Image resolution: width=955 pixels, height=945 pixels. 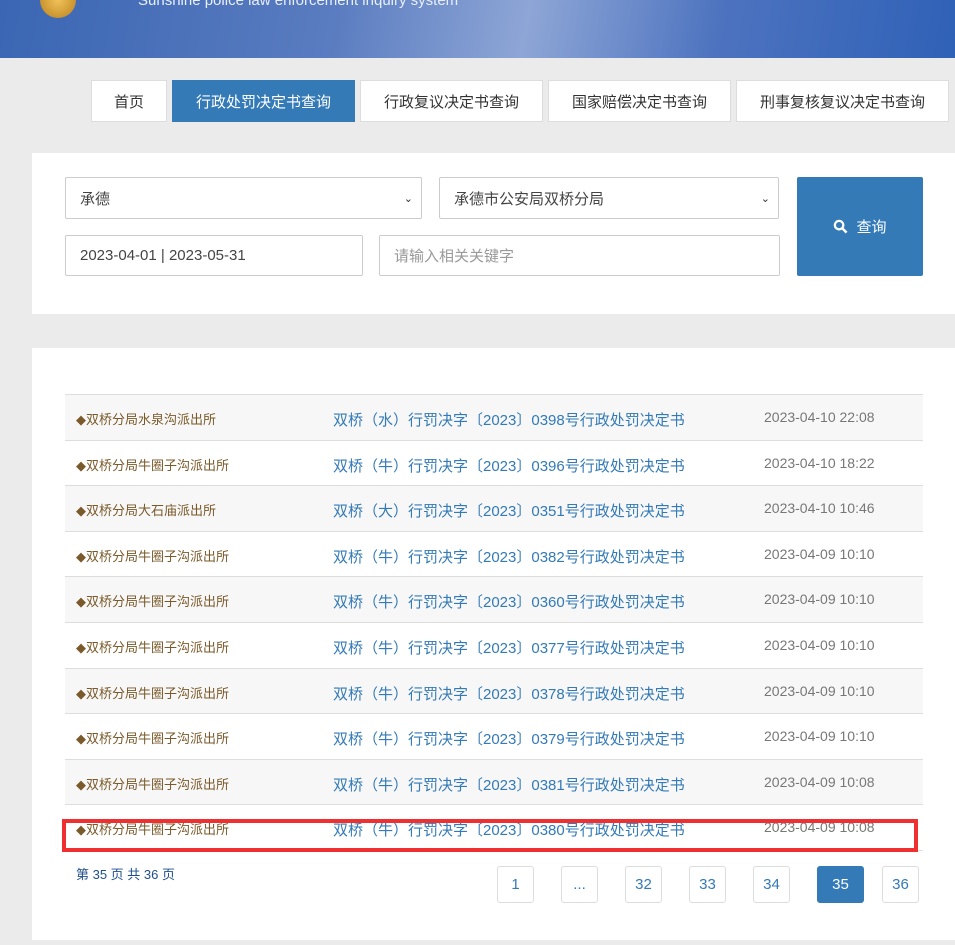 I want to click on decision-link: 双桥（牛）行罚决字〔2023〕0382号行政处罚决定书, so click(x=509, y=556).